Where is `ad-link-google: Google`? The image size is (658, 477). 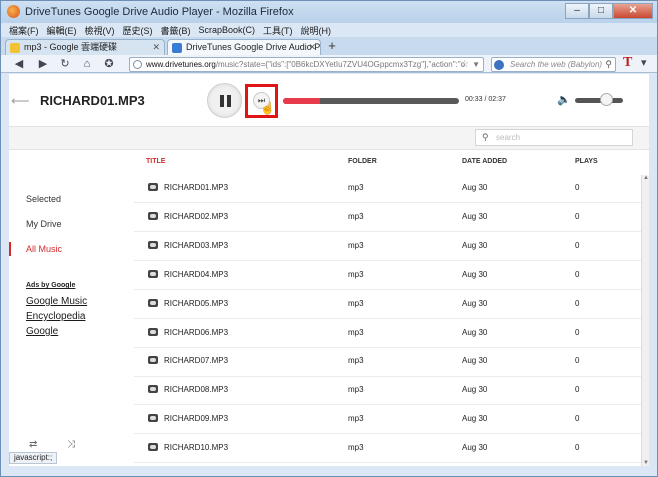
ad-link-google: Google is located at coordinates (42, 331).